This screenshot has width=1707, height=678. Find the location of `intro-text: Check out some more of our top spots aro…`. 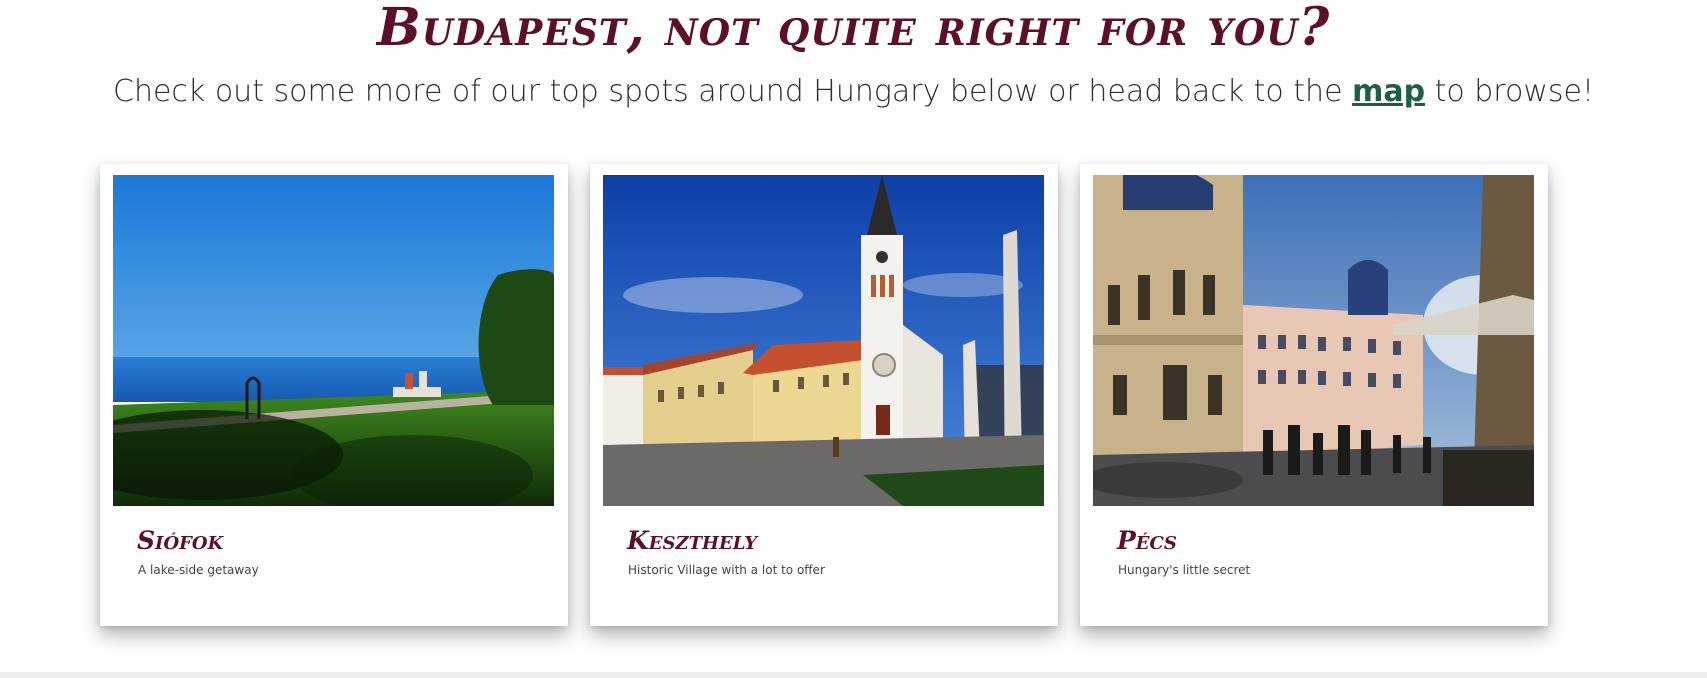

intro-text: Check out some more of our top spots aro… is located at coordinates (853, 91).